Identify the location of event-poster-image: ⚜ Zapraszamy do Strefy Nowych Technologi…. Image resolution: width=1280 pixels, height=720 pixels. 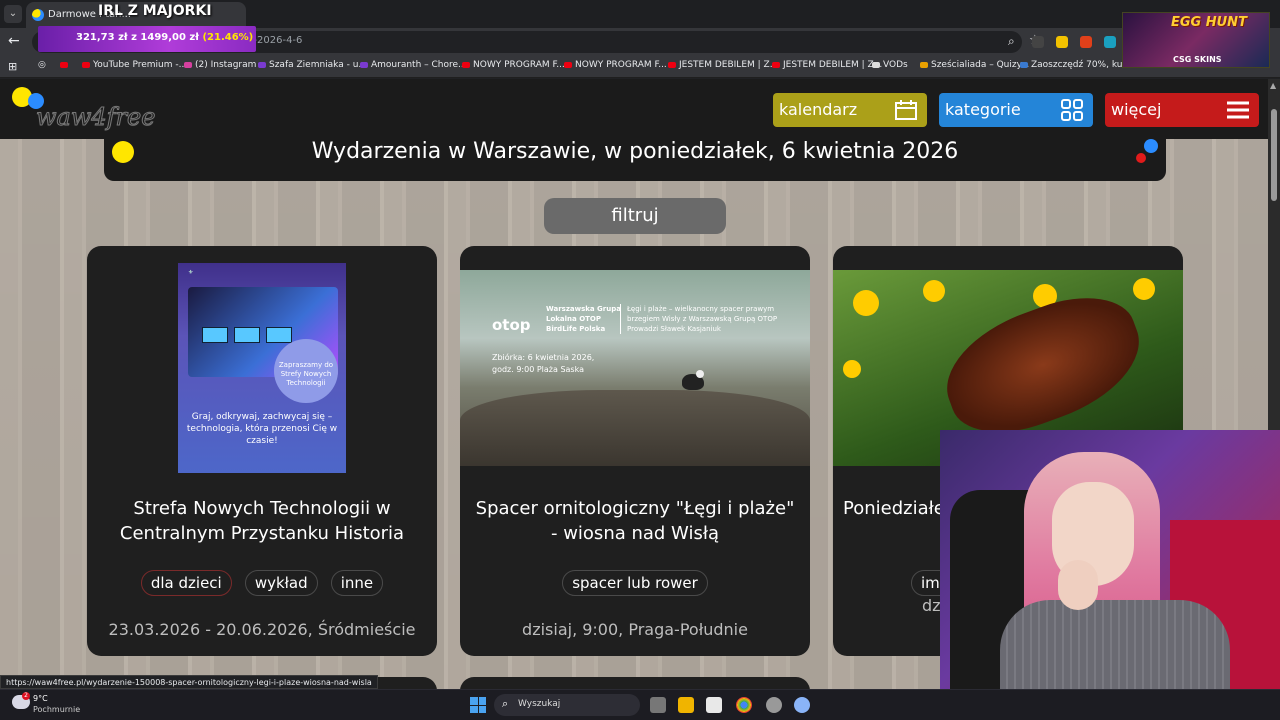
(262, 368).